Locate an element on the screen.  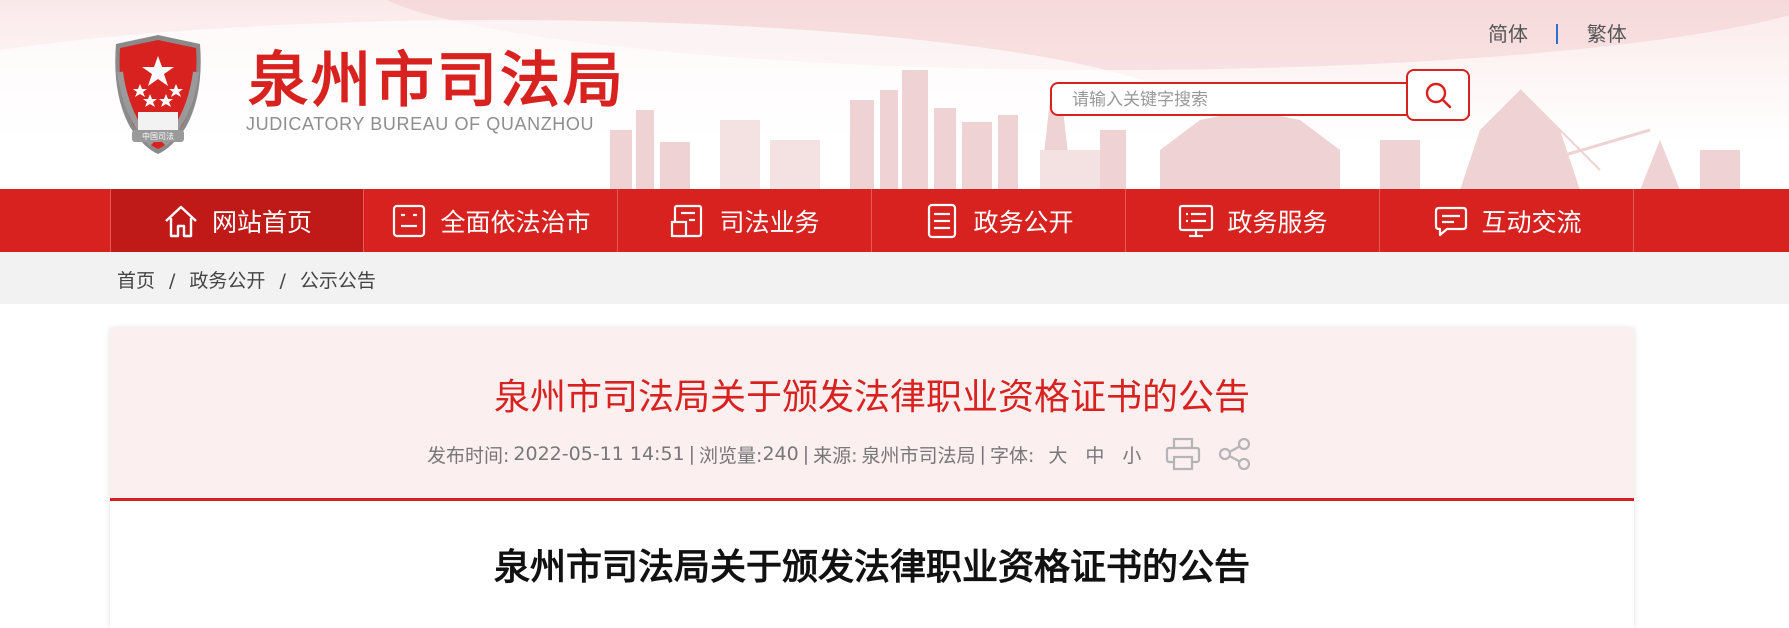
nav-item-home: 网站首页 is located at coordinates (237, 220).